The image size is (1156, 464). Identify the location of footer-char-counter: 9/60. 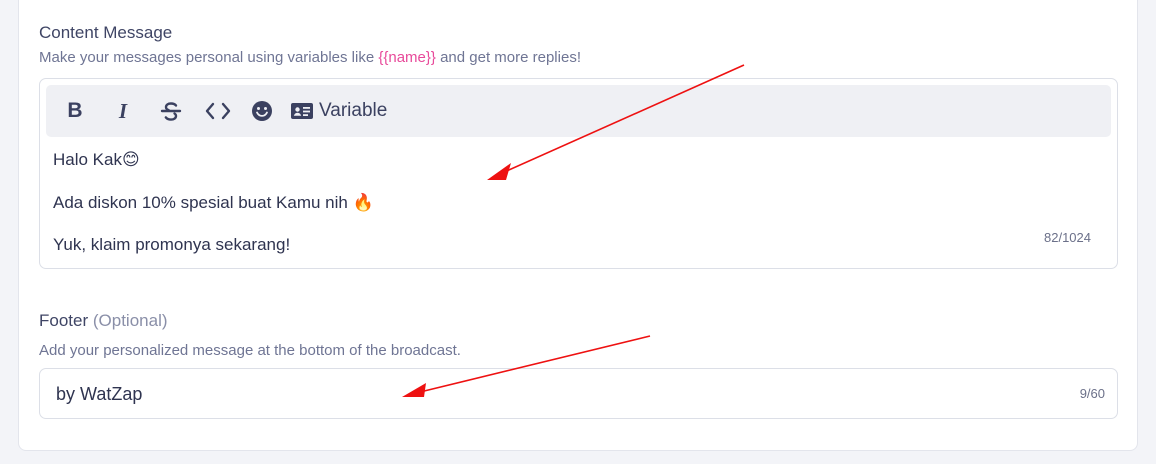
(1092, 393).